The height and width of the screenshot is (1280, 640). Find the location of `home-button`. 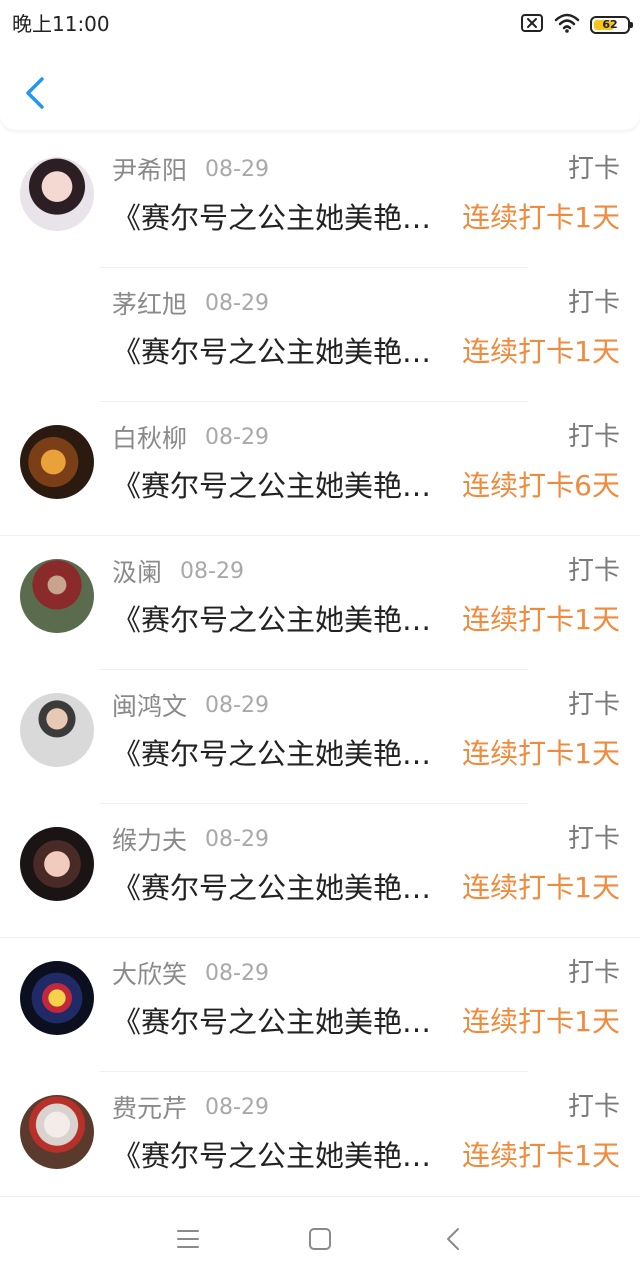

home-button is located at coordinates (320, 1239).